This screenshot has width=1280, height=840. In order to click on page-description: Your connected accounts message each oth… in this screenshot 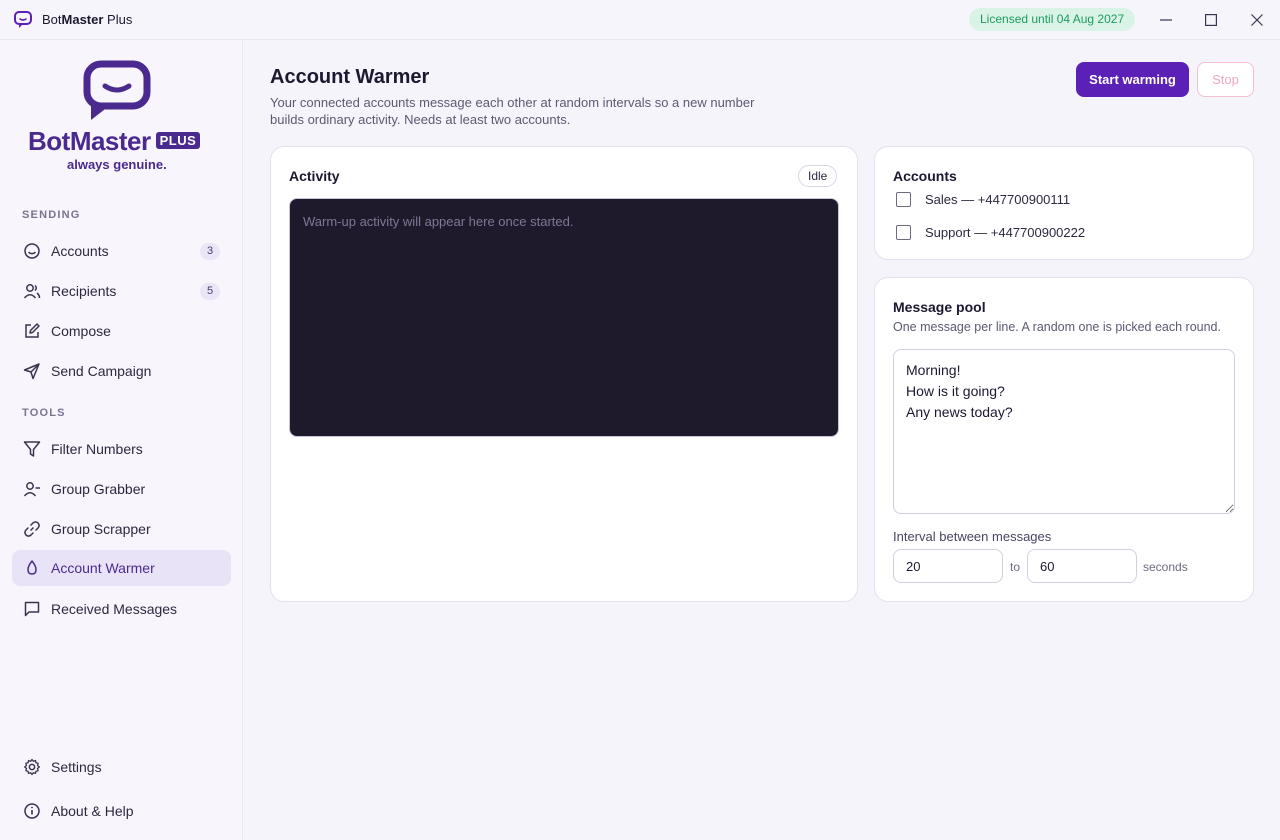, I will do `click(512, 111)`.